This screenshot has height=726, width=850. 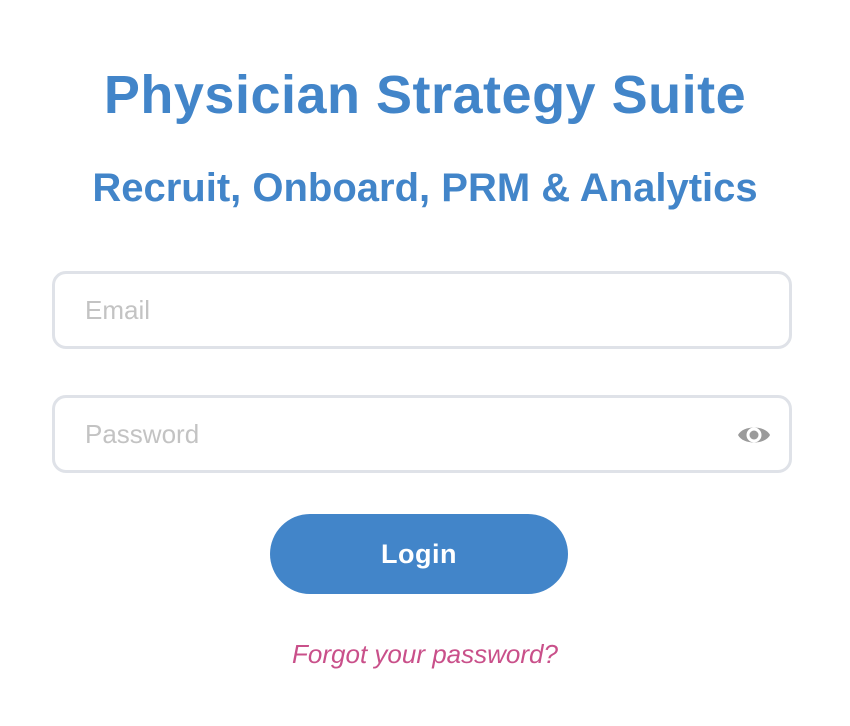 I want to click on password-field, so click(x=422, y=434).